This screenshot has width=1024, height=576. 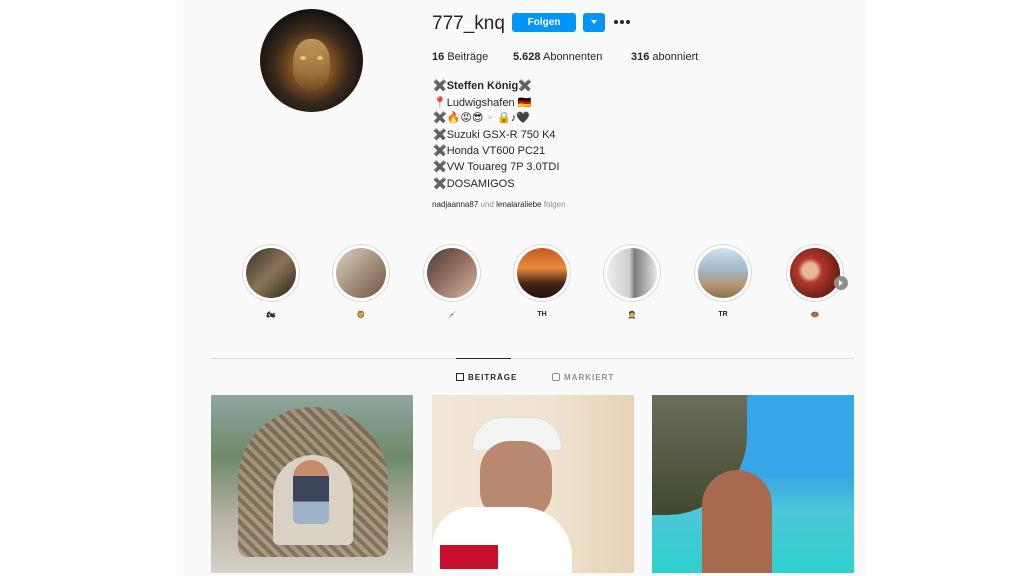 I want to click on bio-line: ✖️Honda VT600 PC21, so click(x=489, y=151).